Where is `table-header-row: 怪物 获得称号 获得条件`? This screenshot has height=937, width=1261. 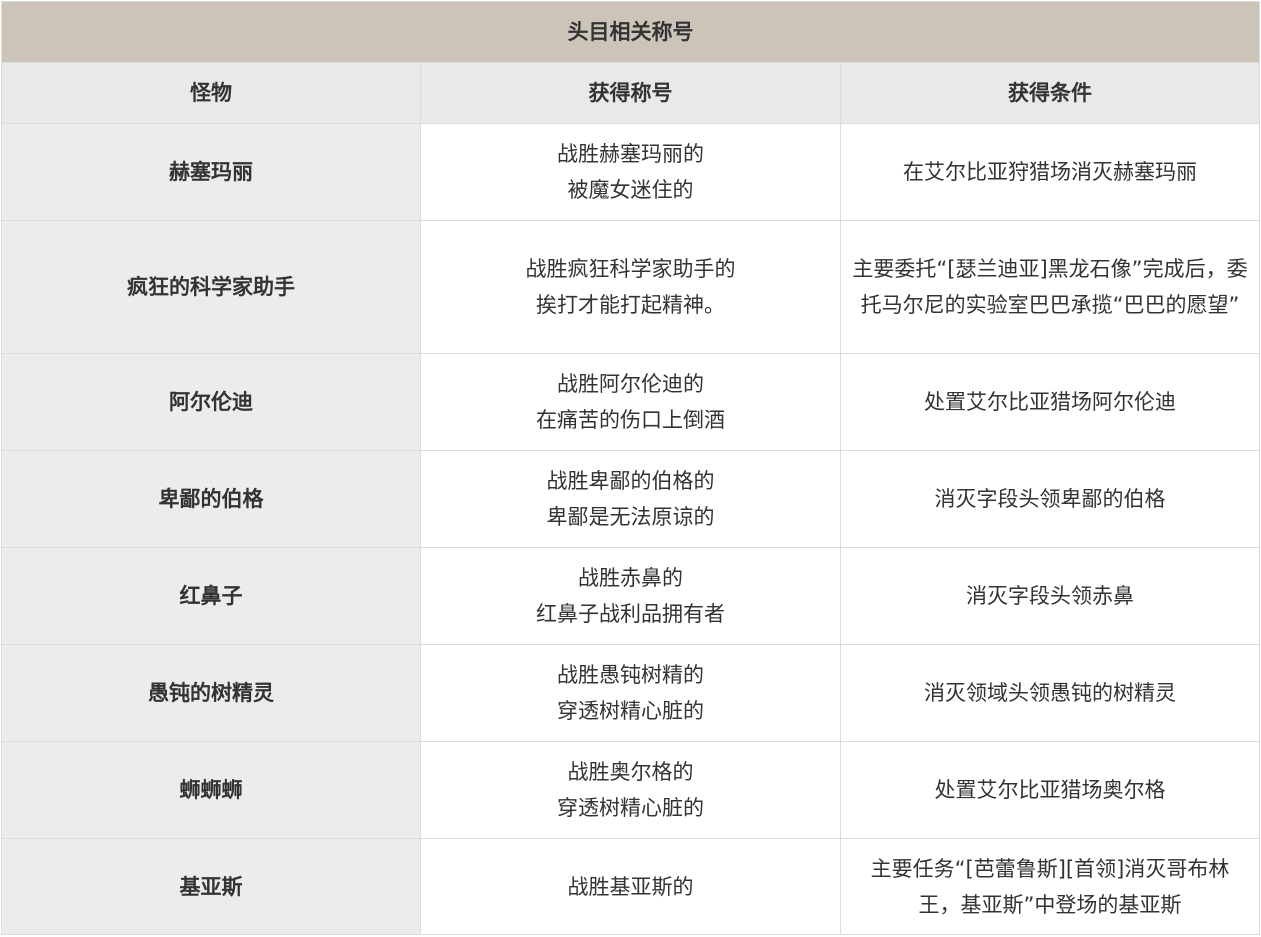 table-header-row: 怪物 获得称号 获得条件 is located at coordinates (630, 93).